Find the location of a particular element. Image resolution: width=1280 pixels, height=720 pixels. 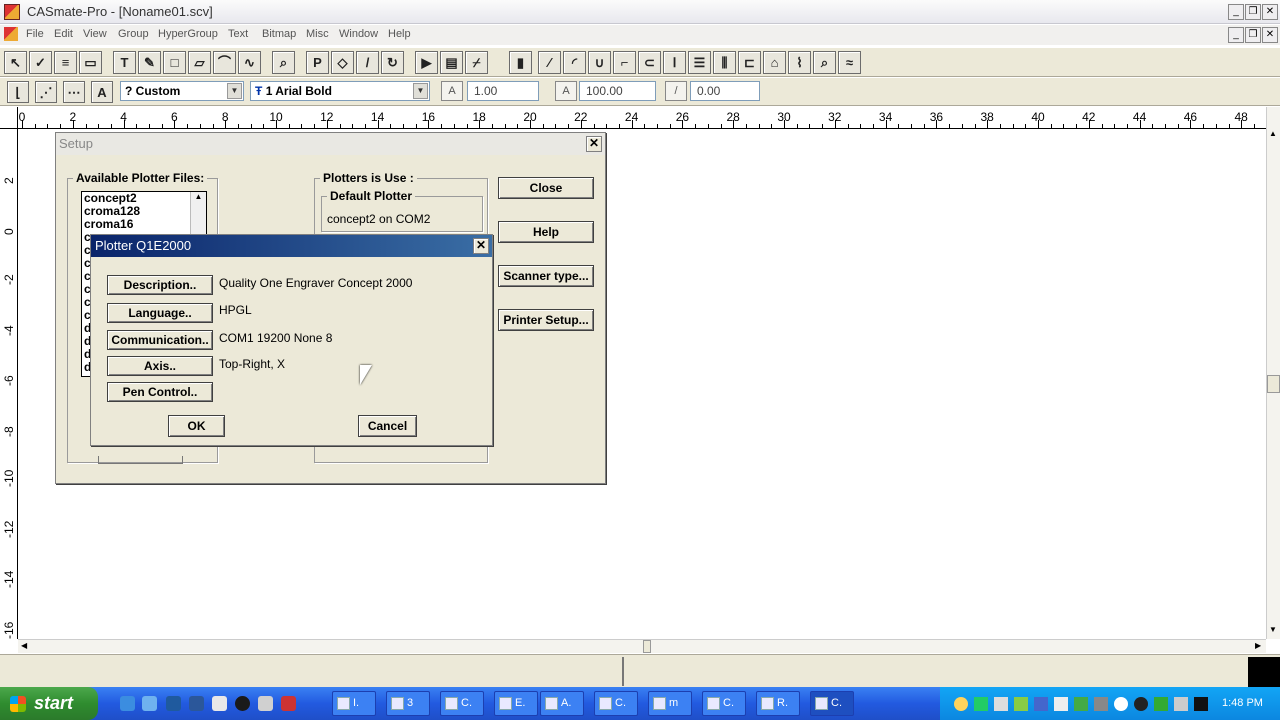

start-button: start is located at coordinates (49, 703).